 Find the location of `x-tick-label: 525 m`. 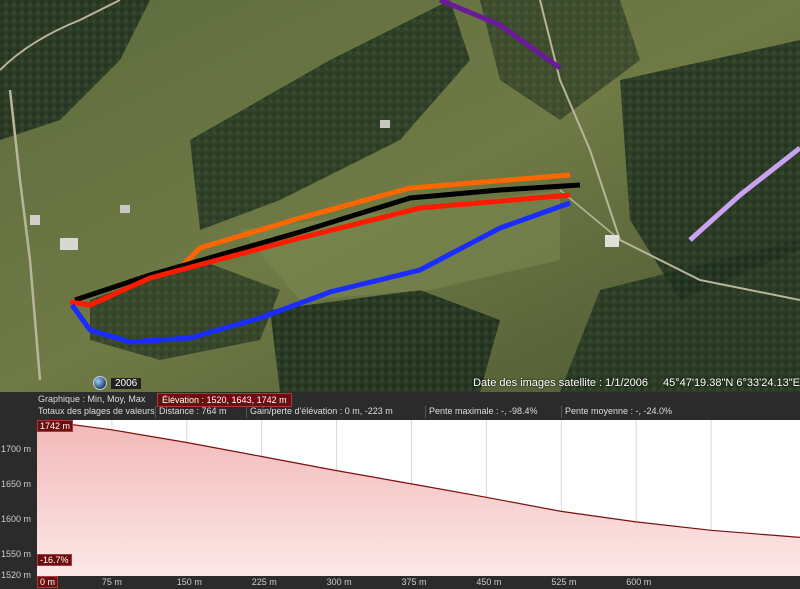

x-tick-label: 525 m is located at coordinates (564, 582).